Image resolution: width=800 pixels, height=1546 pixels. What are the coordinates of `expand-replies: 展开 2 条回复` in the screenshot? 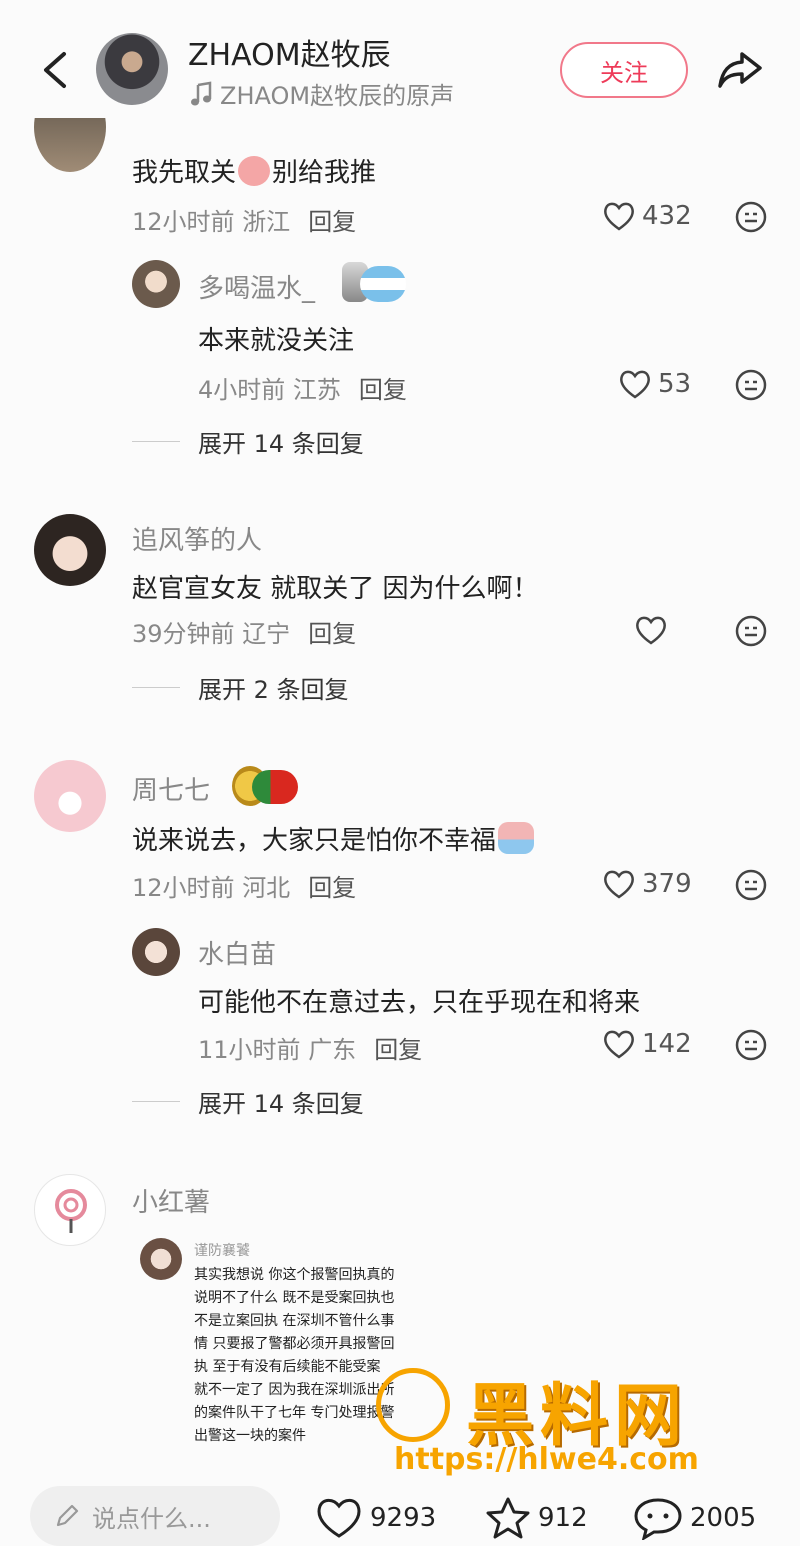 It's located at (240, 687).